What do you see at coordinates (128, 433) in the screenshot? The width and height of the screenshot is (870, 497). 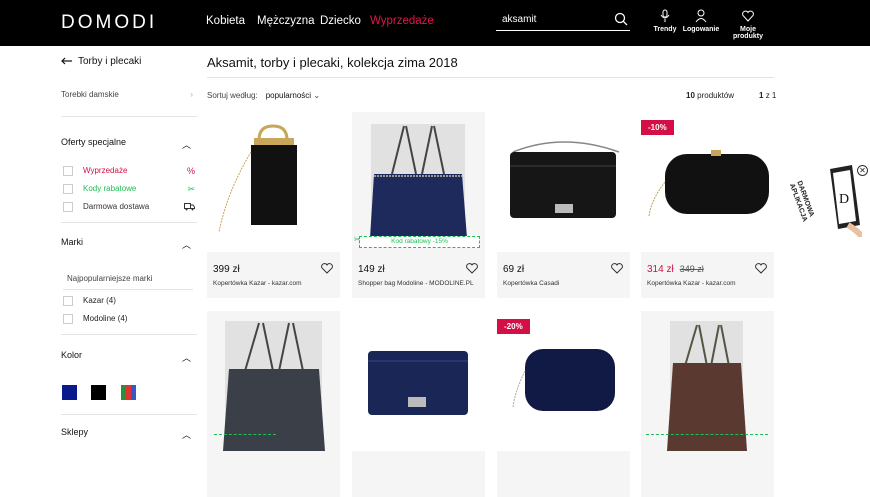 I see `shops-header: Sklepy ︿` at bounding box center [128, 433].